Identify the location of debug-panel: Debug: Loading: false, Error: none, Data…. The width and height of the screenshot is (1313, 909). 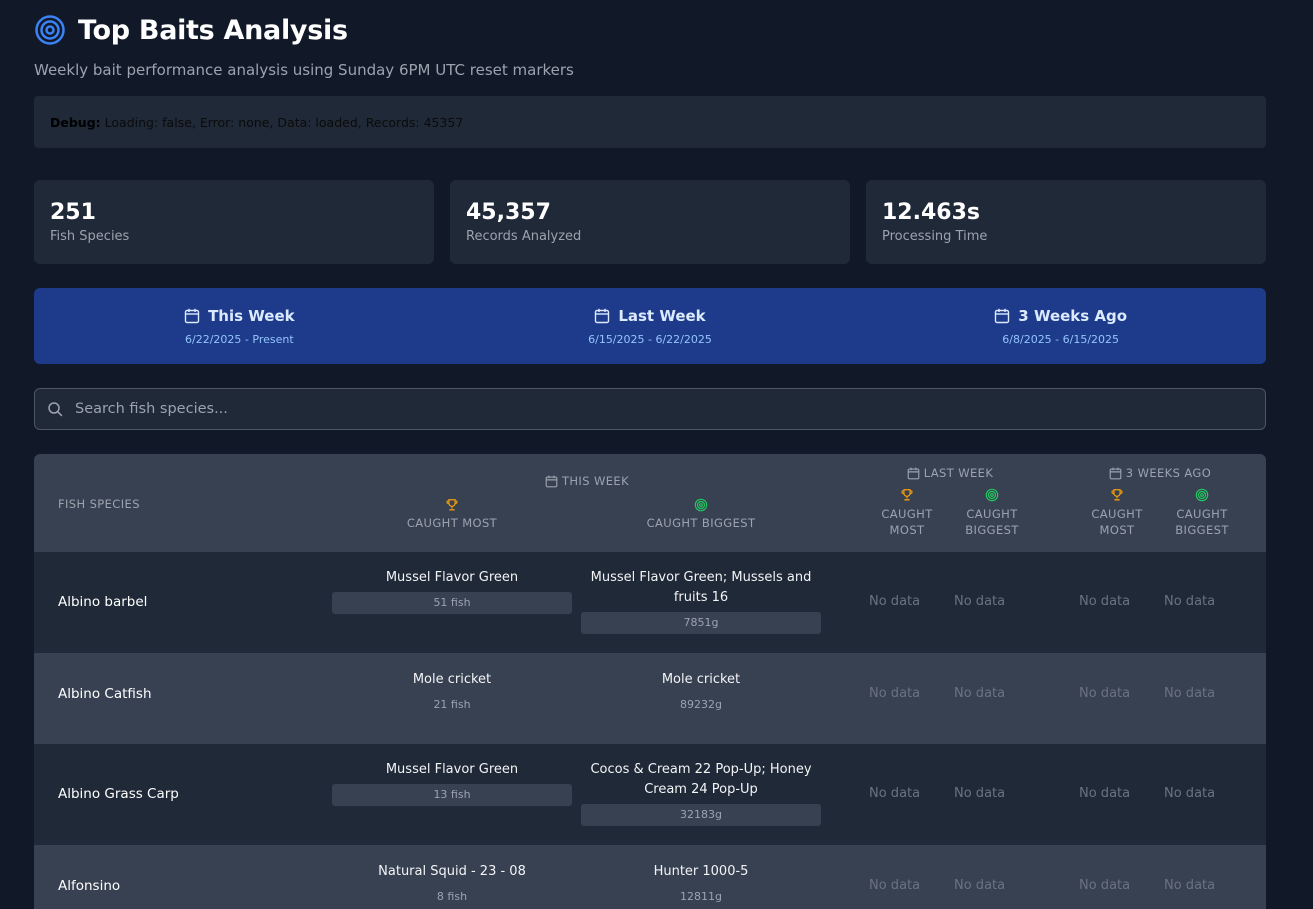
(650, 122).